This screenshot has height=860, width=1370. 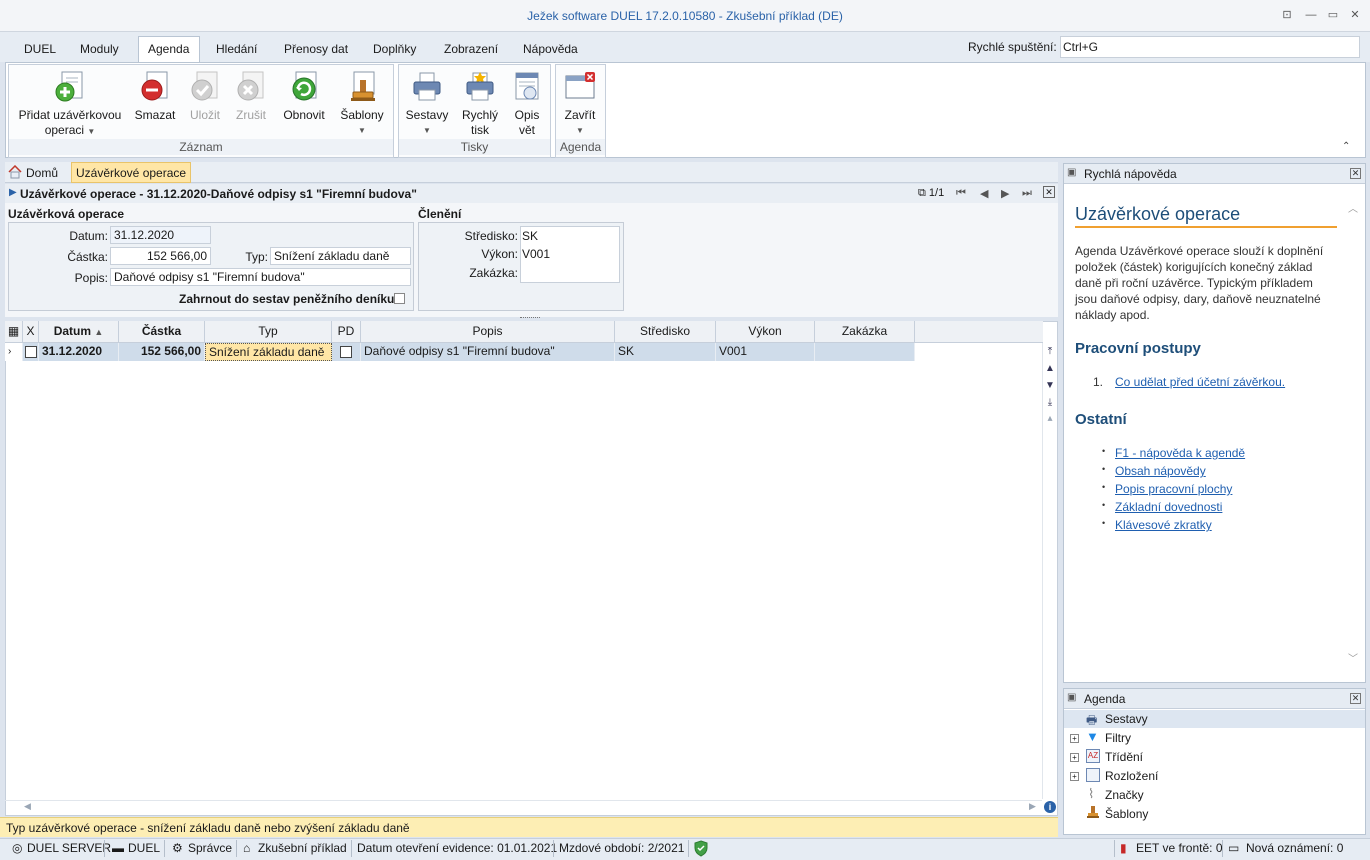 I want to click on row-desc-cell: Daňové odpisy s1 "Firemní budova", so click(x=488, y=352).